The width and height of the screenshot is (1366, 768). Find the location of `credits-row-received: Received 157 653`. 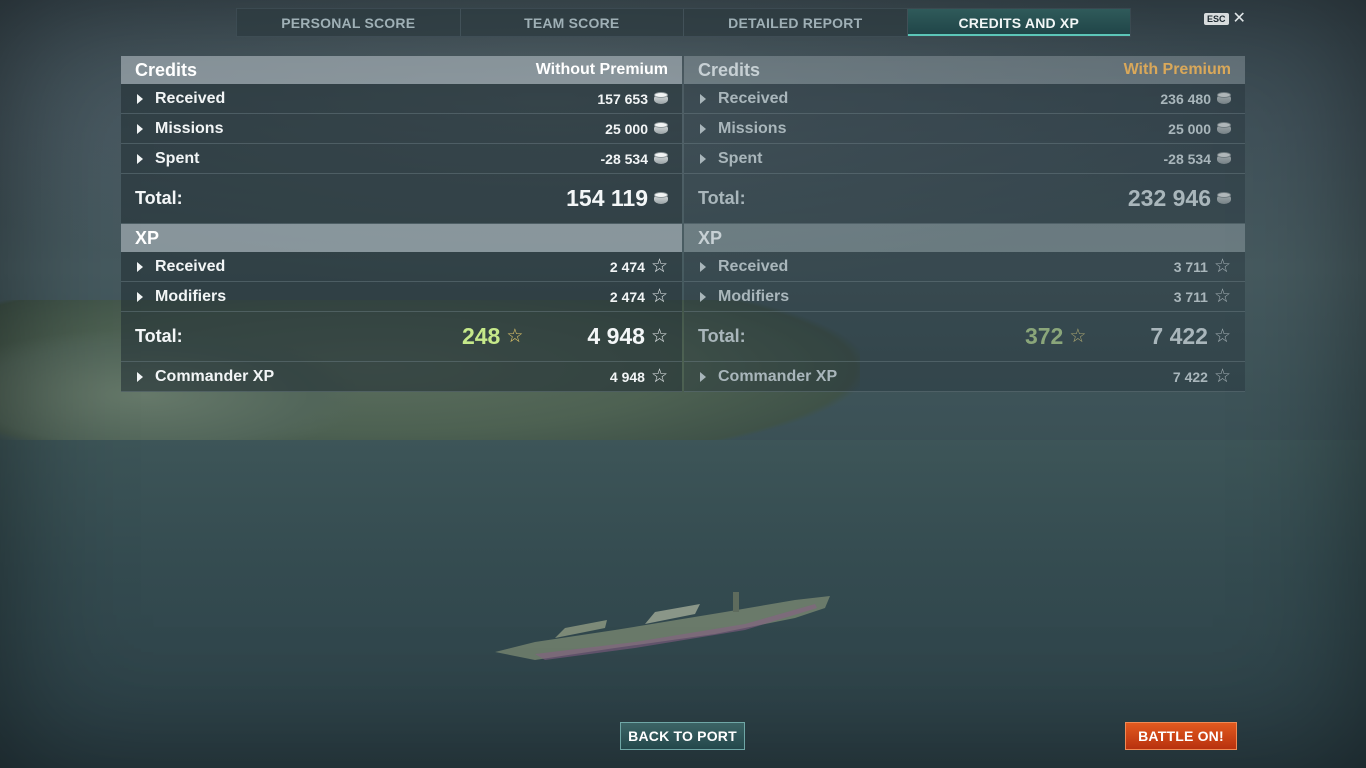

credits-row-received: Received 157 653 is located at coordinates (401, 99).